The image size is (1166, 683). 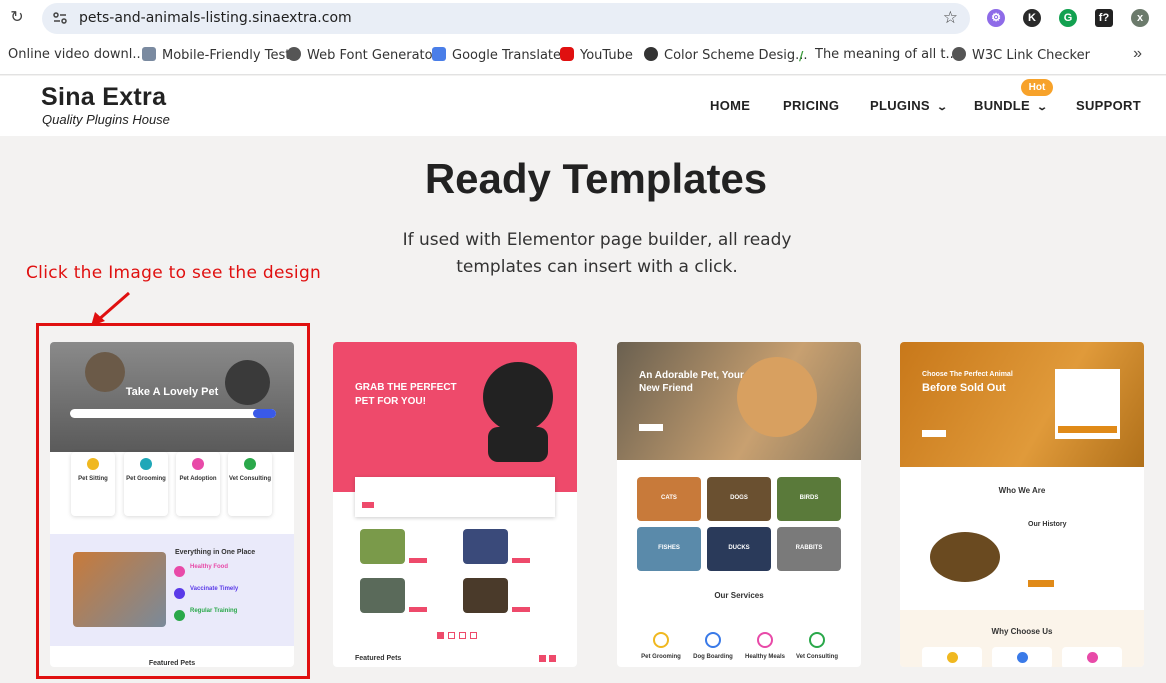 What do you see at coordinates (909, 105) in the screenshot?
I see `nav-plugins: PLUGINS ⌄` at bounding box center [909, 105].